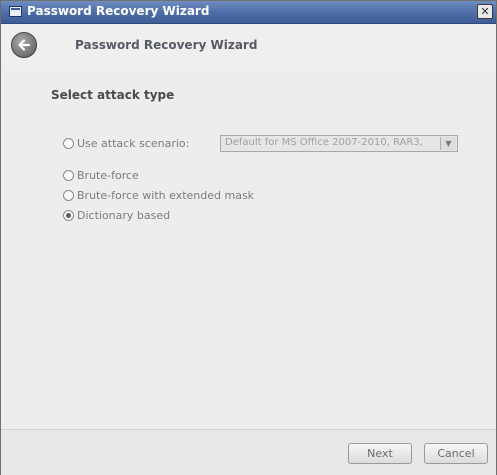 This screenshot has width=497, height=475. I want to click on radio-brute-force, so click(68, 175).